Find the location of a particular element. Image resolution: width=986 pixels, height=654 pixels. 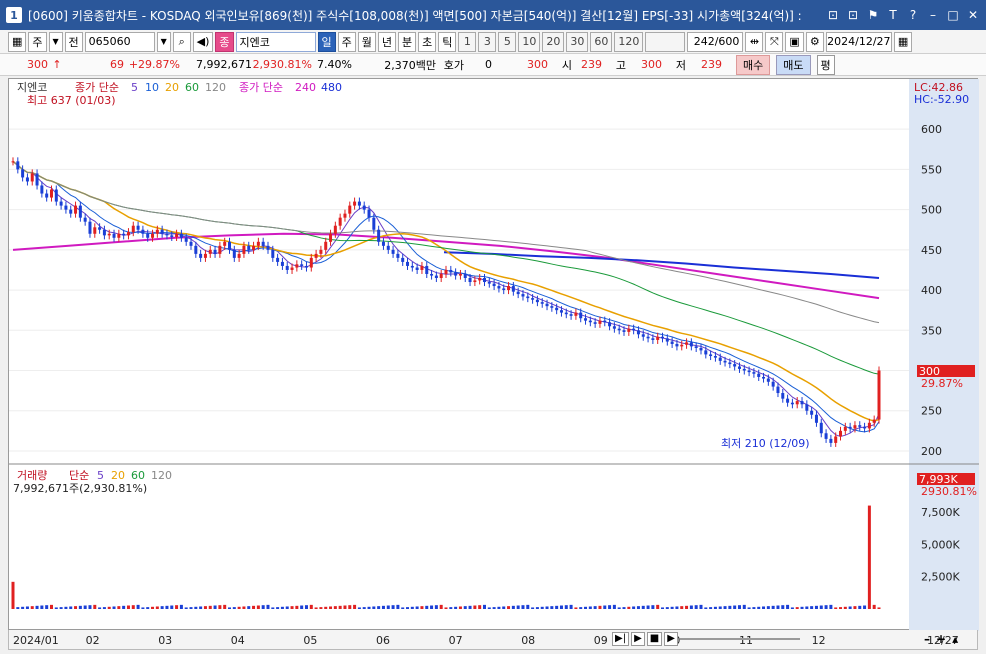

close-button: ✕ is located at coordinates (973, 15).